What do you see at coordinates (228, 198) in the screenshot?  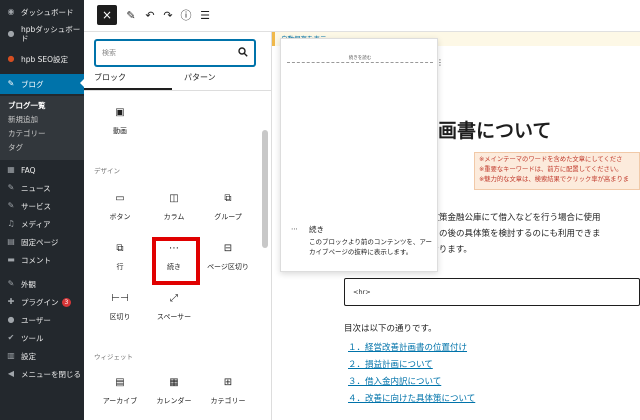 I see `group-icon: ⧉` at bounding box center [228, 198].